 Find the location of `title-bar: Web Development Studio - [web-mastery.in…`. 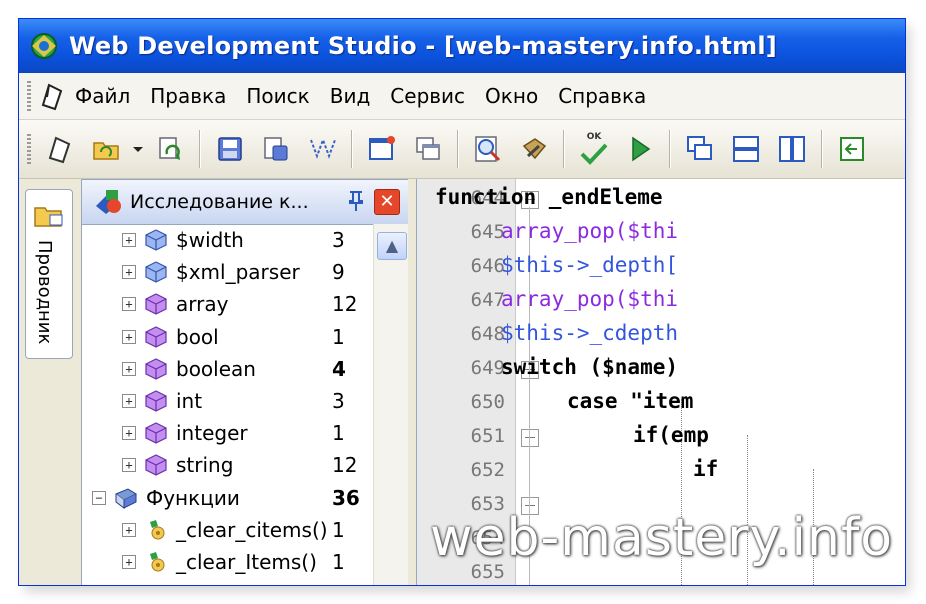

title-bar: Web Development Studio - [web-mastery.in… is located at coordinates (462, 46).